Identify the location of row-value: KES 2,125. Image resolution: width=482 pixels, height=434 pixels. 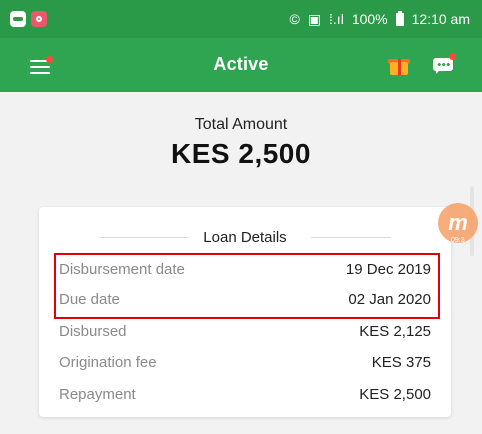
(395, 331).